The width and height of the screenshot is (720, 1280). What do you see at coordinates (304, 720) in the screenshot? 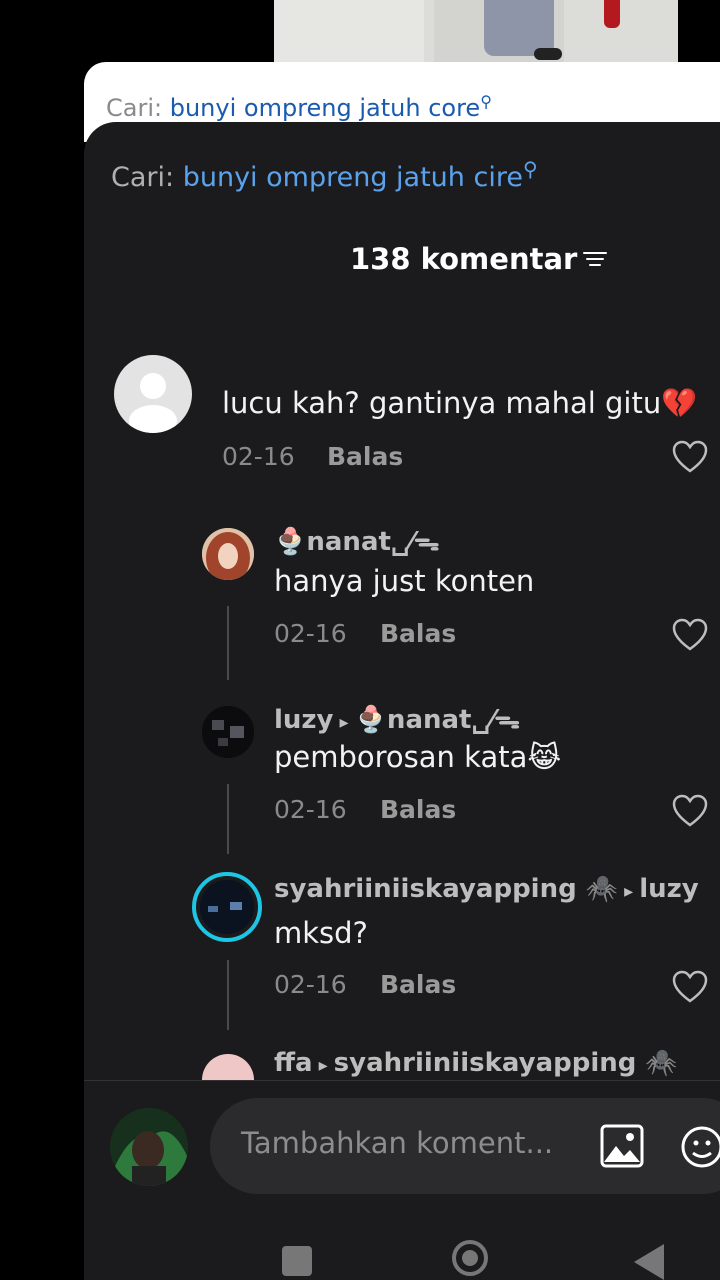
I see `comment-username: luzy` at bounding box center [304, 720].